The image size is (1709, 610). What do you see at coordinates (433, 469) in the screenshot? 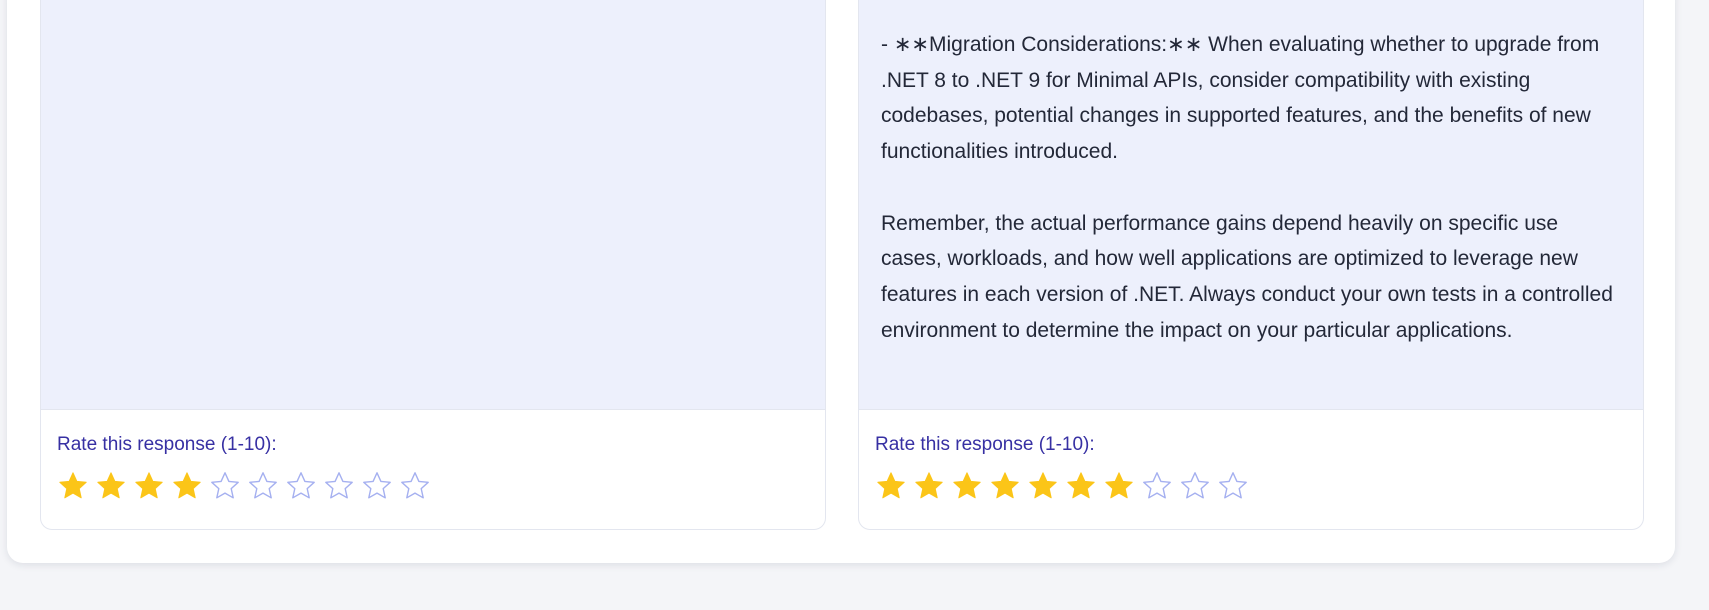
I see `rating-section-left: Rate this response (1-10):` at bounding box center [433, 469].